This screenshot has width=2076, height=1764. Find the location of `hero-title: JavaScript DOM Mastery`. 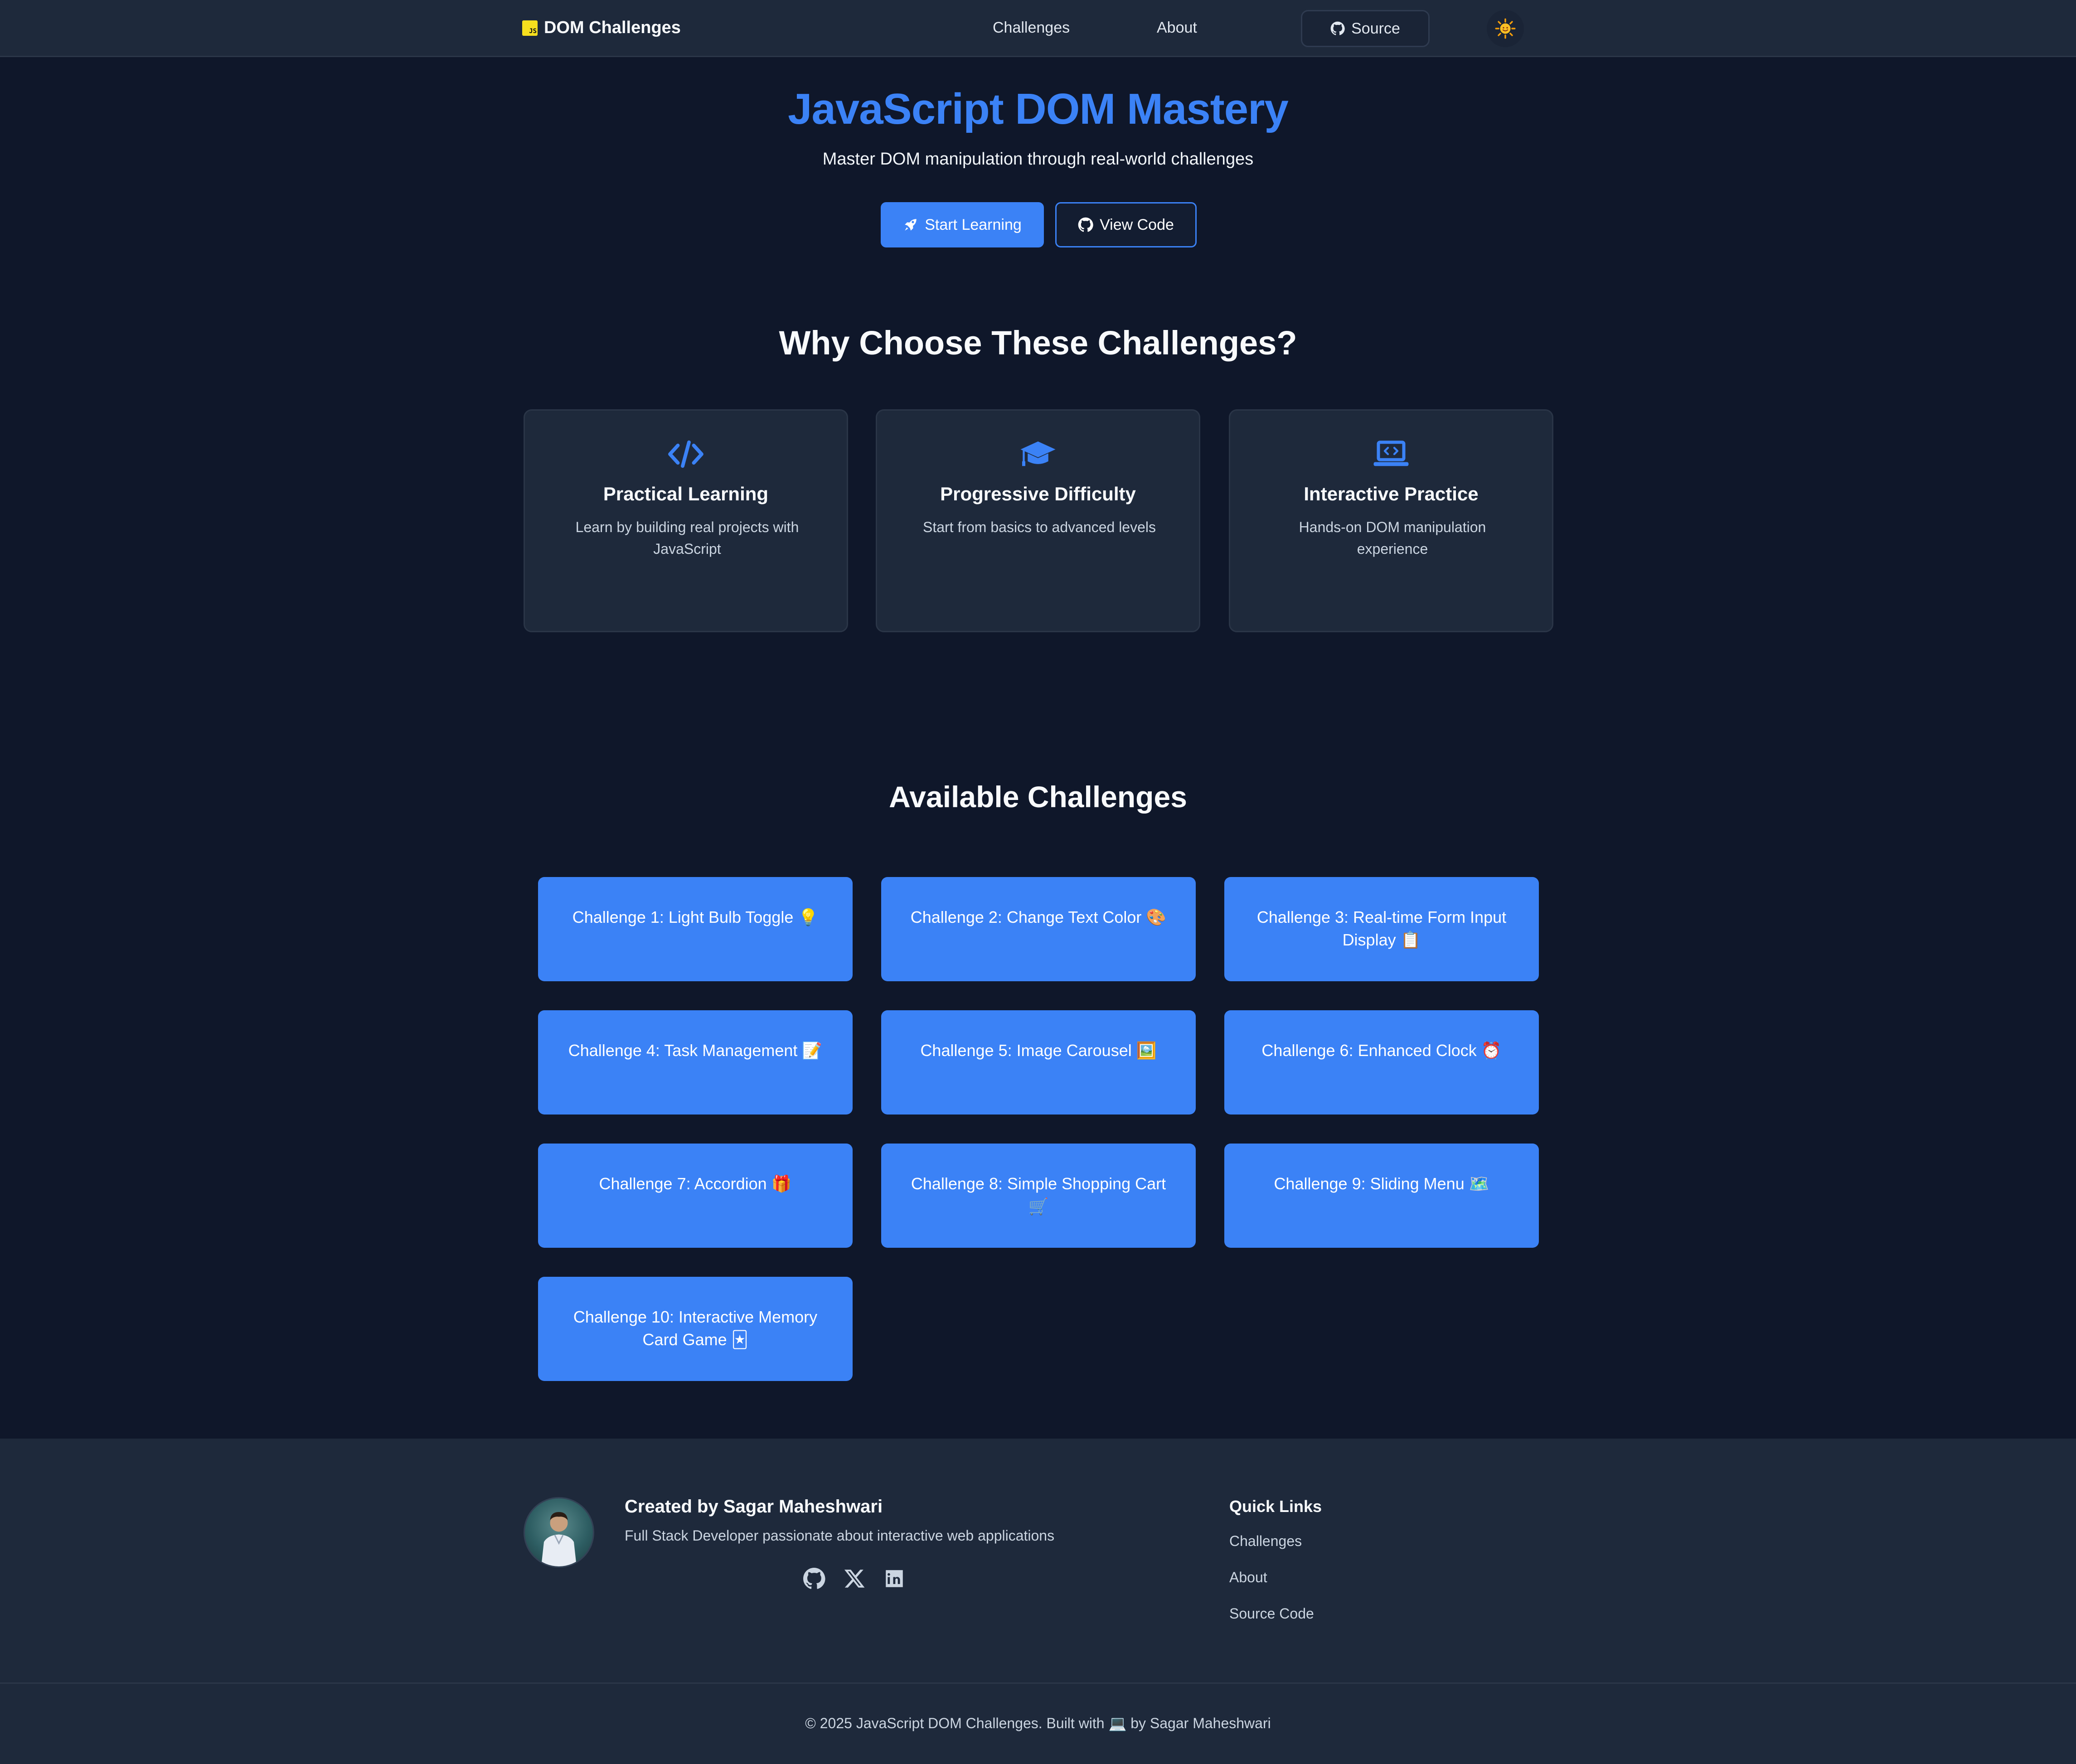

hero-title: JavaScript DOM Mastery is located at coordinates (1038, 109).